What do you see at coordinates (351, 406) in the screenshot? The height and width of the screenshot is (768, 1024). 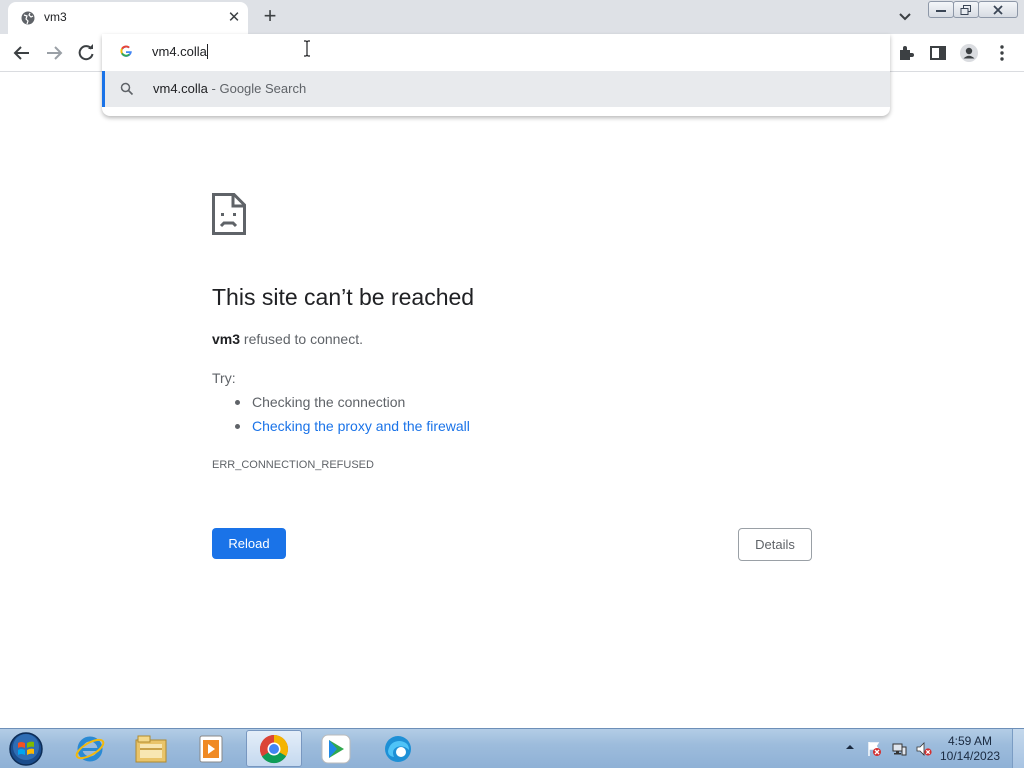 I see `suggestion-check-connection: Checking the connection` at bounding box center [351, 406].